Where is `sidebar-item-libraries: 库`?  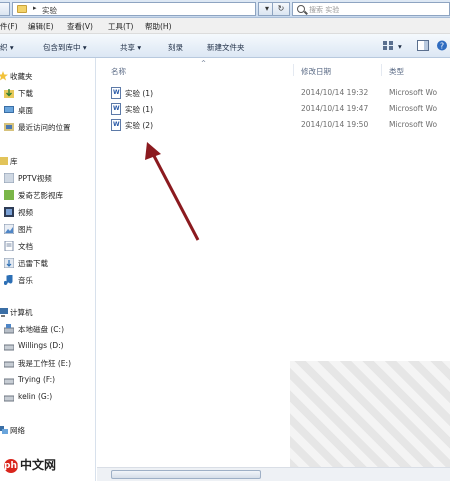
sidebar-item-libraries: 库 is located at coordinates (48, 161).